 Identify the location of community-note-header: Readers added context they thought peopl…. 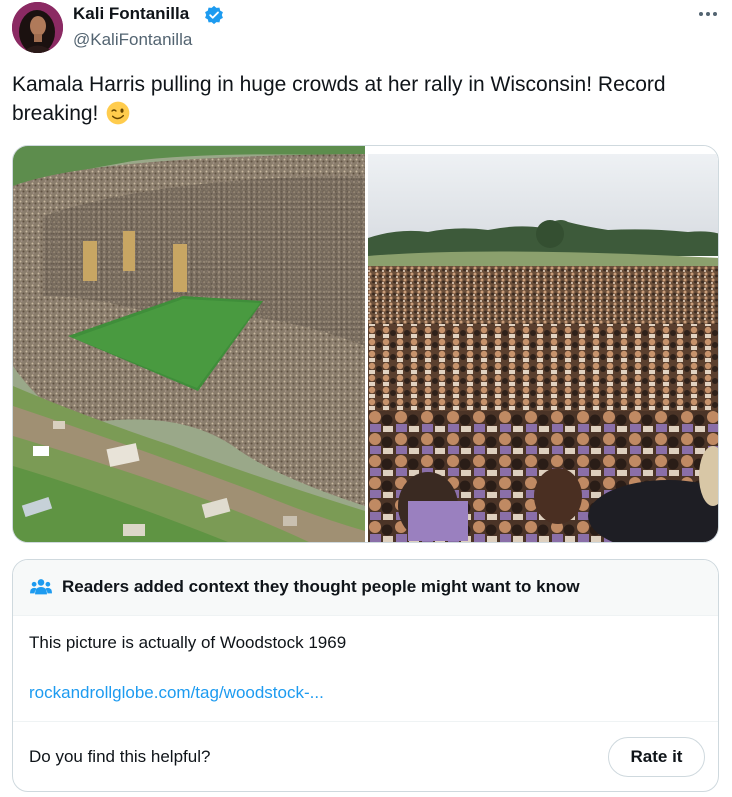
(365, 588).